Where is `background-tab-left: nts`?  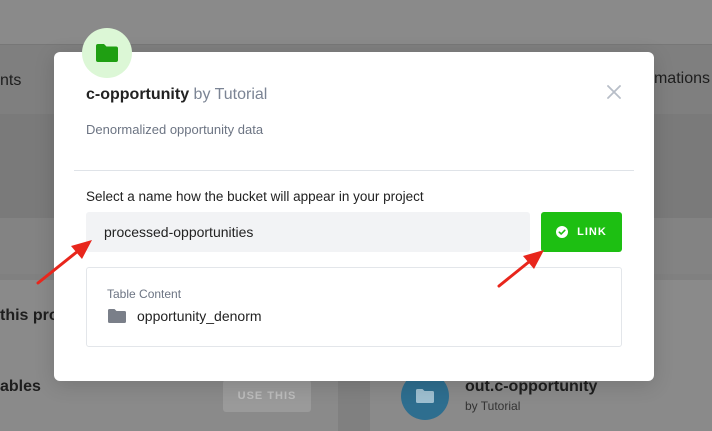
background-tab-left: nts is located at coordinates (11, 80).